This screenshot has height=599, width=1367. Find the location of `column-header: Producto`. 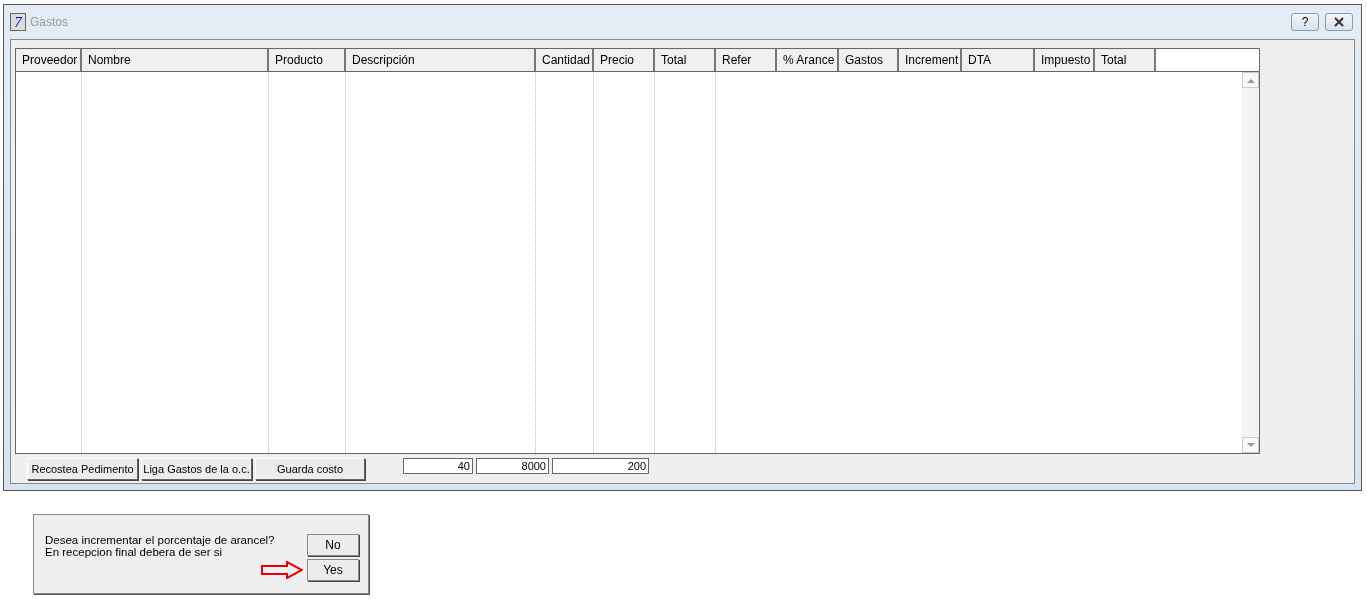

column-header: Producto is located at coordinates (307, 60).